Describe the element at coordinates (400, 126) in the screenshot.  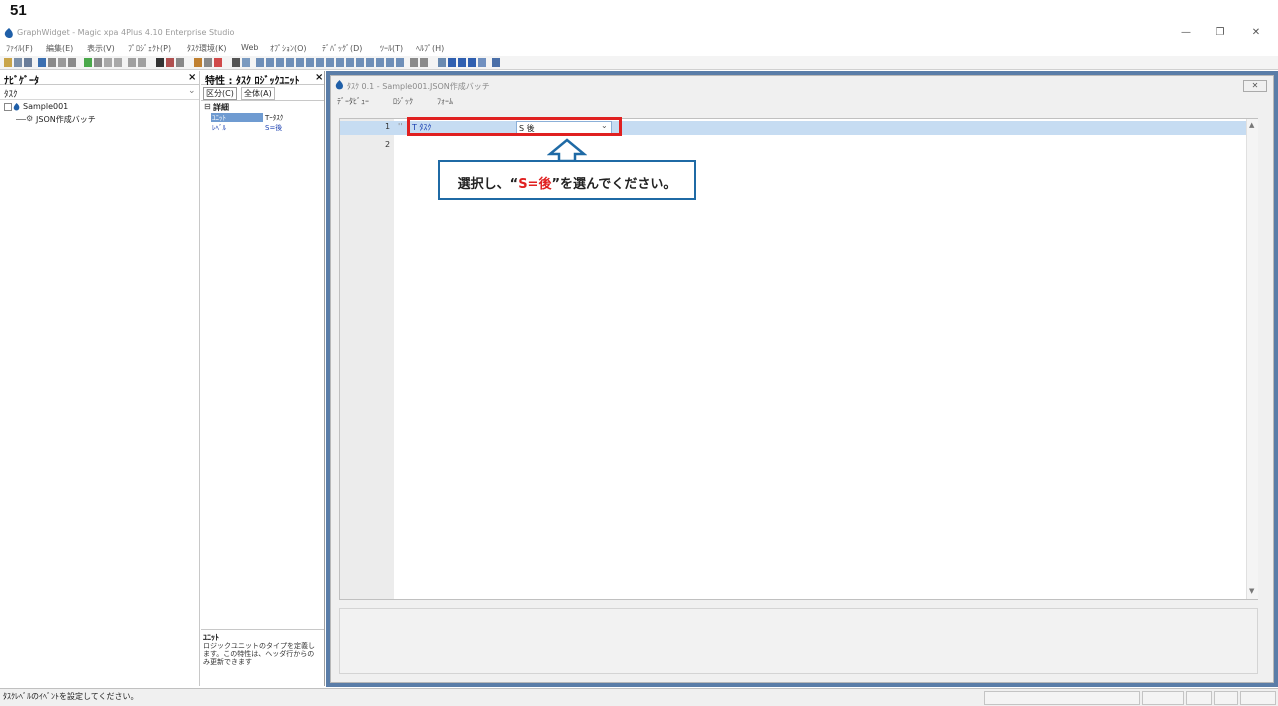
I see `breakpoint-marker-icon: ''` at that location.